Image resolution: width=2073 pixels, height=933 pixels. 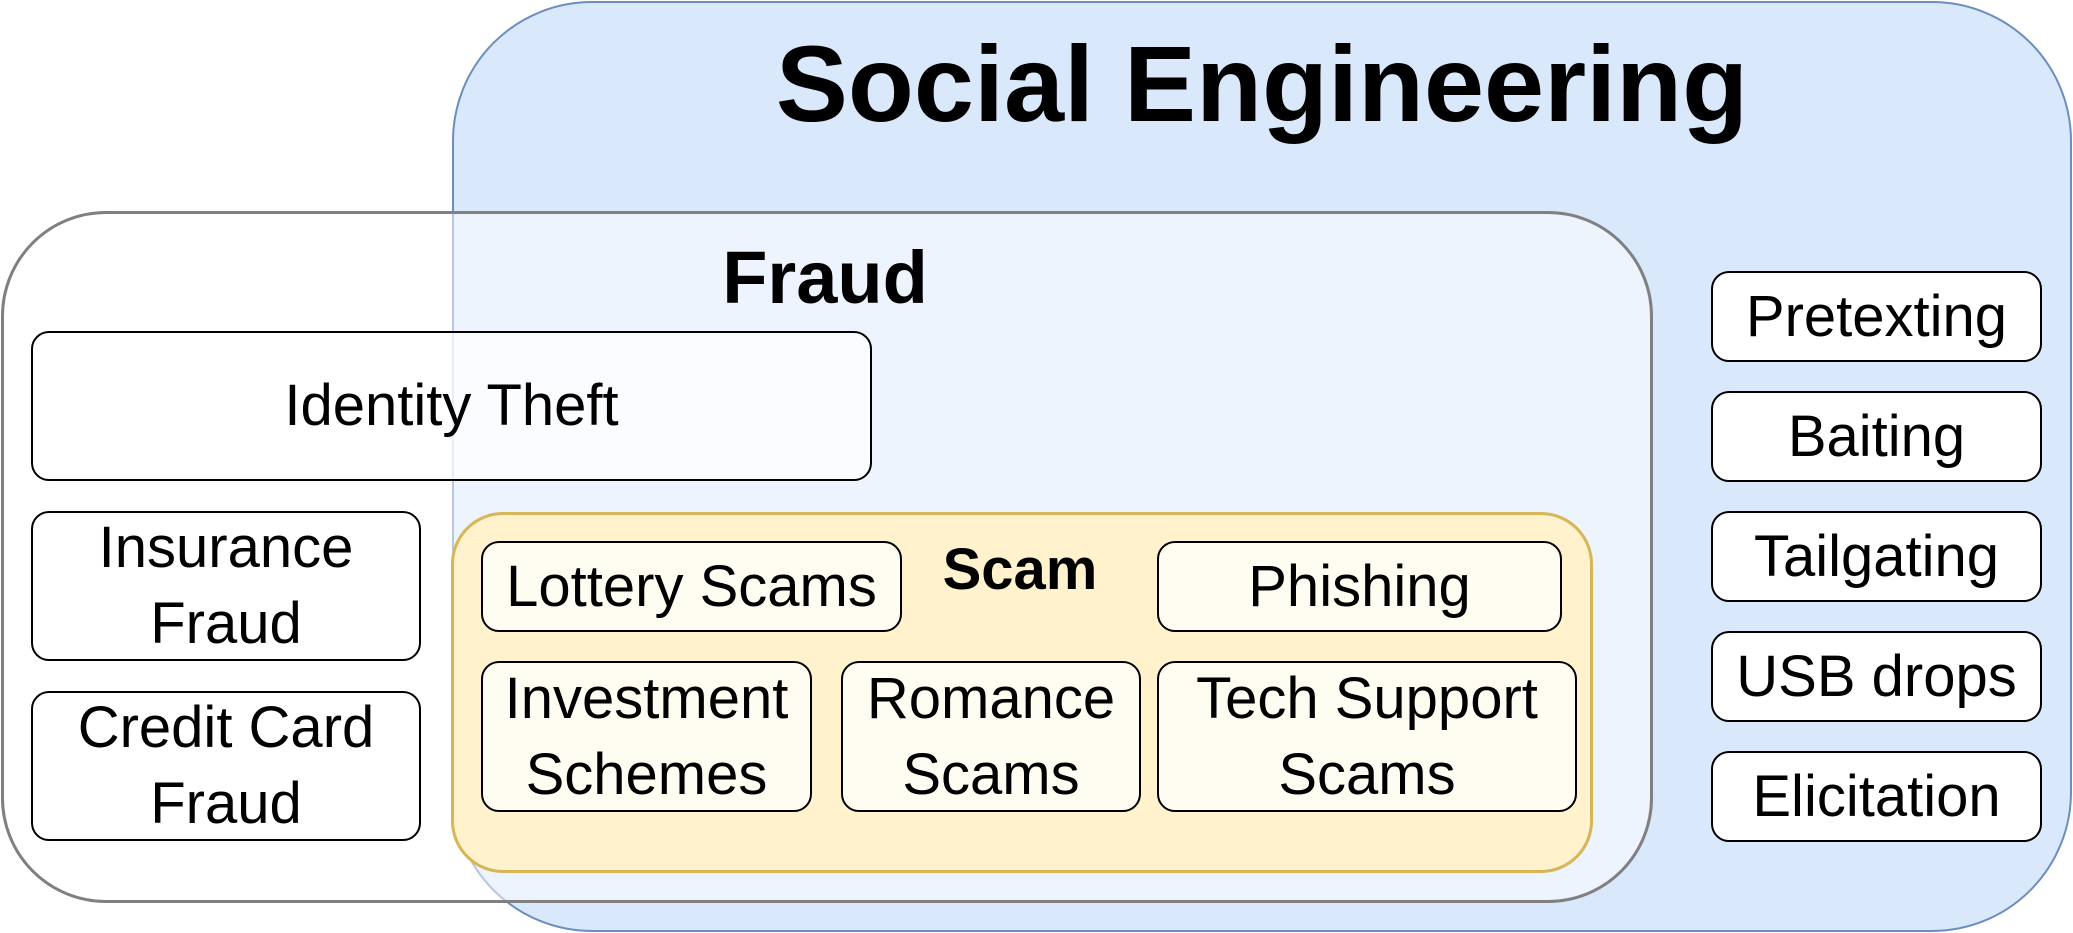 I want to click on tech-support-scams-node: Tech Support Scams, so click(x=1367, y=736).